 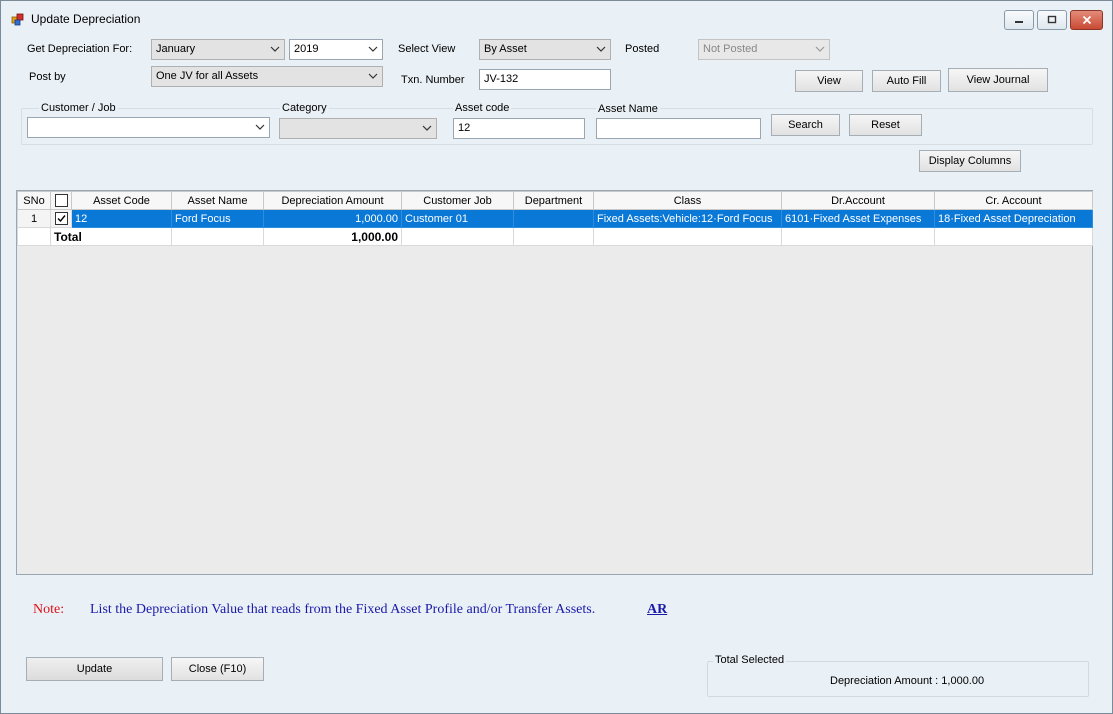 I want to click on col-select-all, so click(x=61, y=200).